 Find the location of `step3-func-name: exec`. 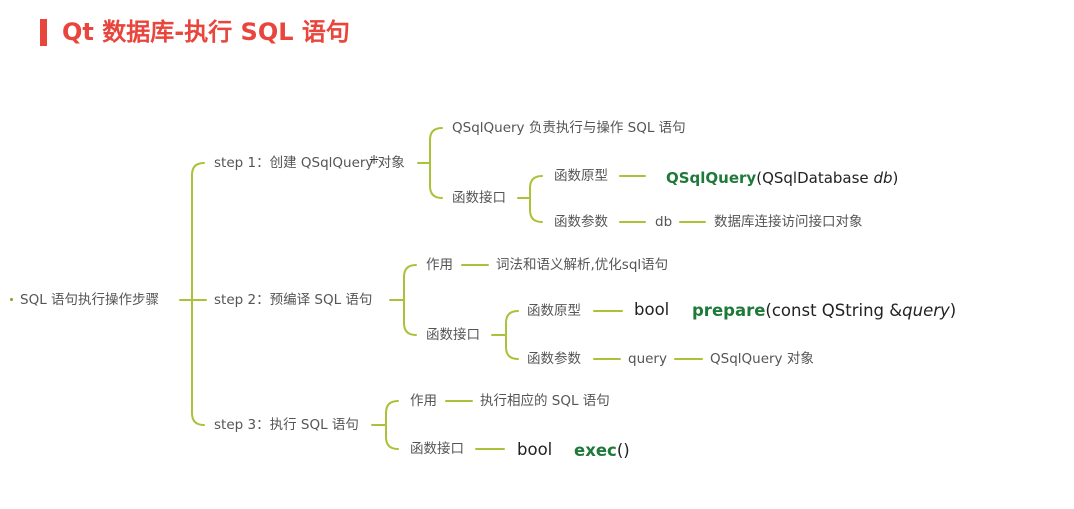

step3-func-name: exec is located at coordinates (595, 450).